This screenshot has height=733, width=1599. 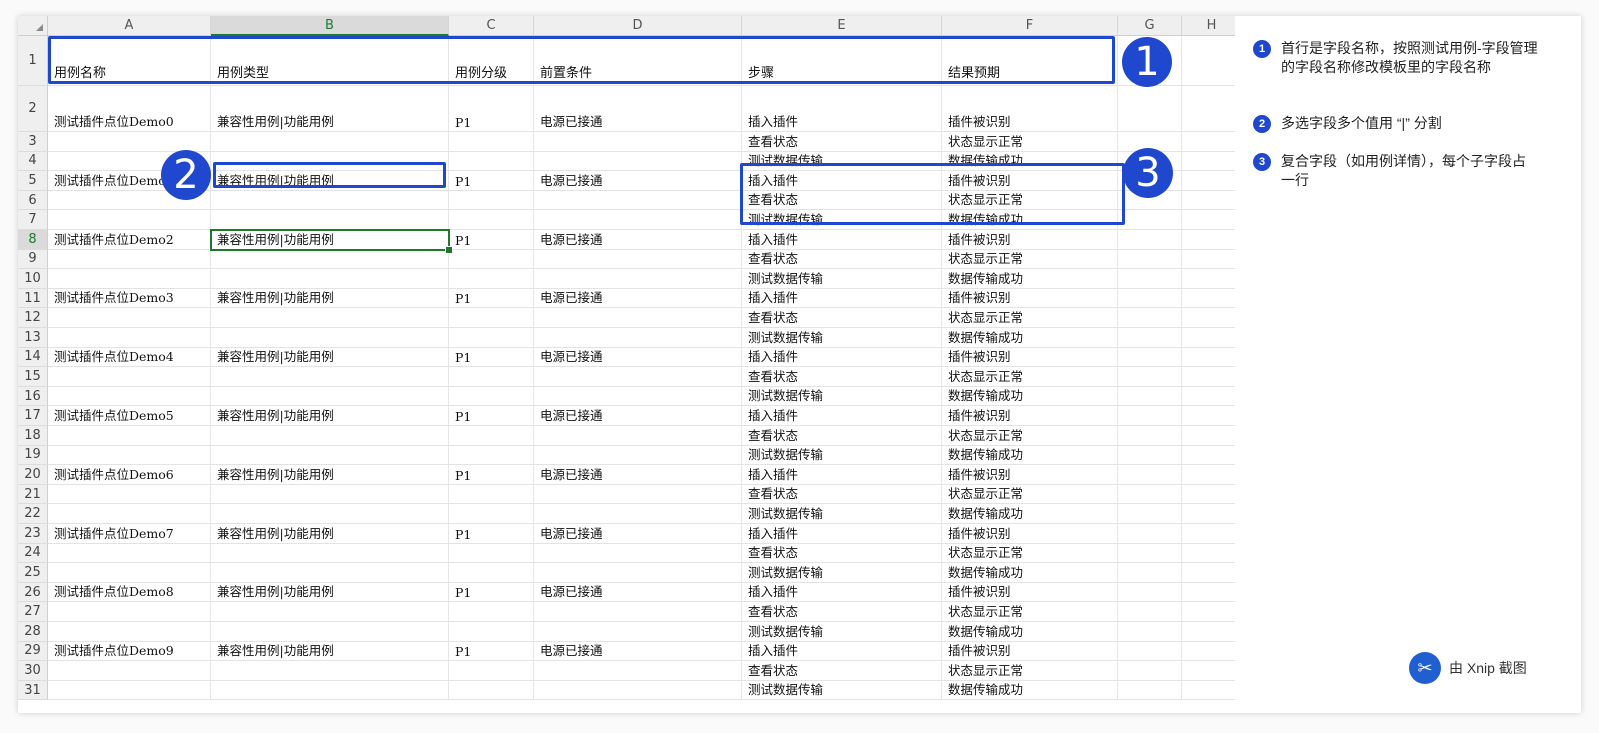 What do you see at coordinates (33, 651) in the screenshot?
I see `row-header-29: 29` at bounding box center [33, 651].